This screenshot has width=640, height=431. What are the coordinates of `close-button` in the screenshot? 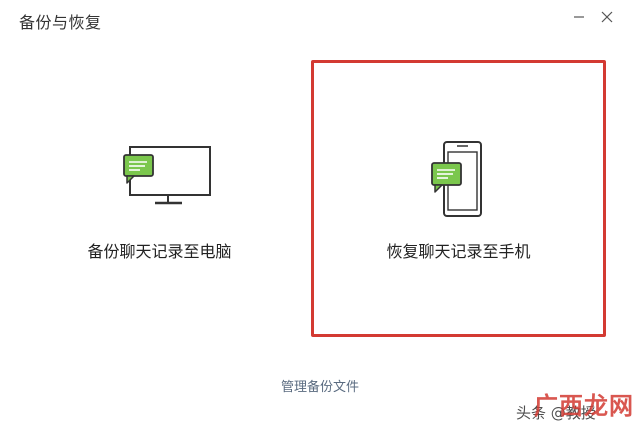 It's located at (607, 17).